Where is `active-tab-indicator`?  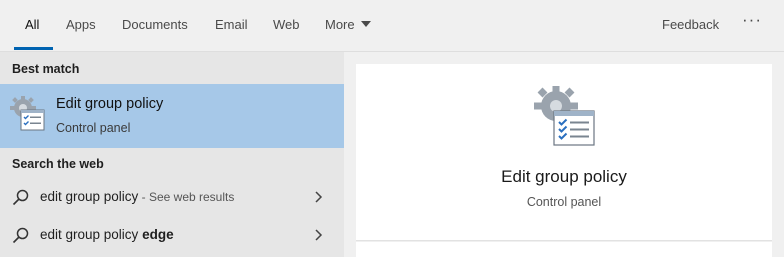 active-tab-indicator is located at coordinates (33, 48).